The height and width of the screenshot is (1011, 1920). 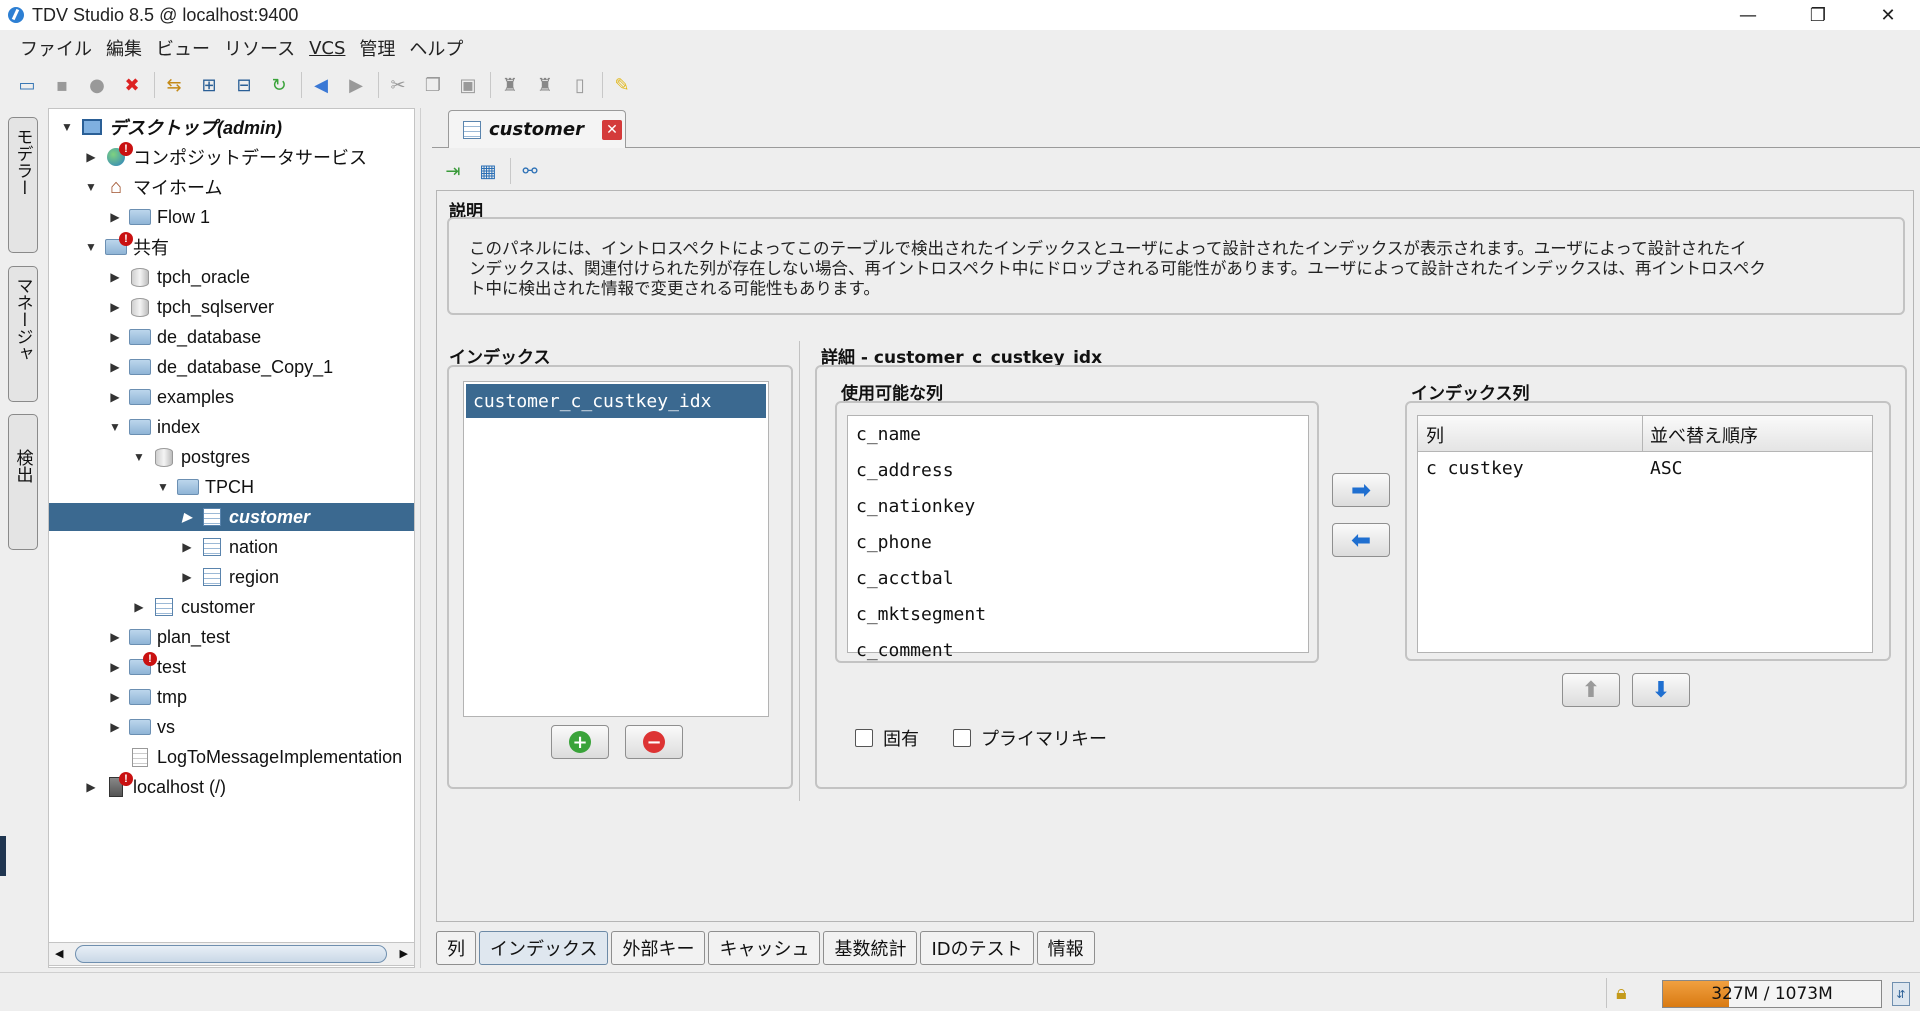 I want to click on tree-node: LogToMessageImplementation, so click(x=254, y=757).